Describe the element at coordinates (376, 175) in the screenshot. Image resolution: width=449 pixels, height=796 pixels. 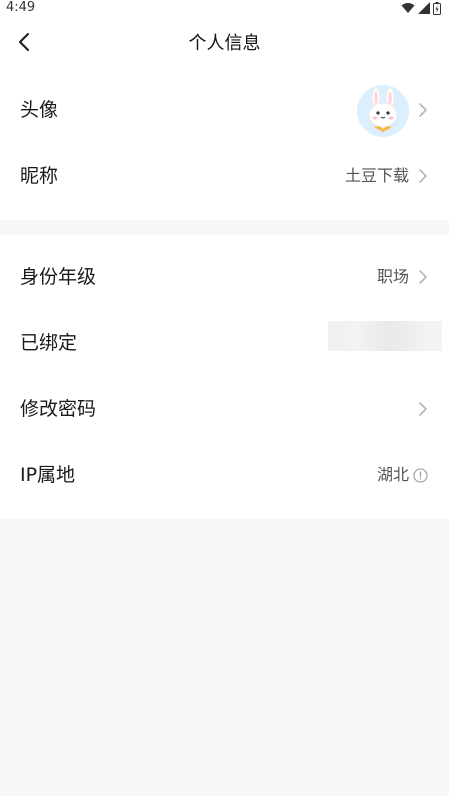
I see `nickname-value: 土豆下载` at that location.